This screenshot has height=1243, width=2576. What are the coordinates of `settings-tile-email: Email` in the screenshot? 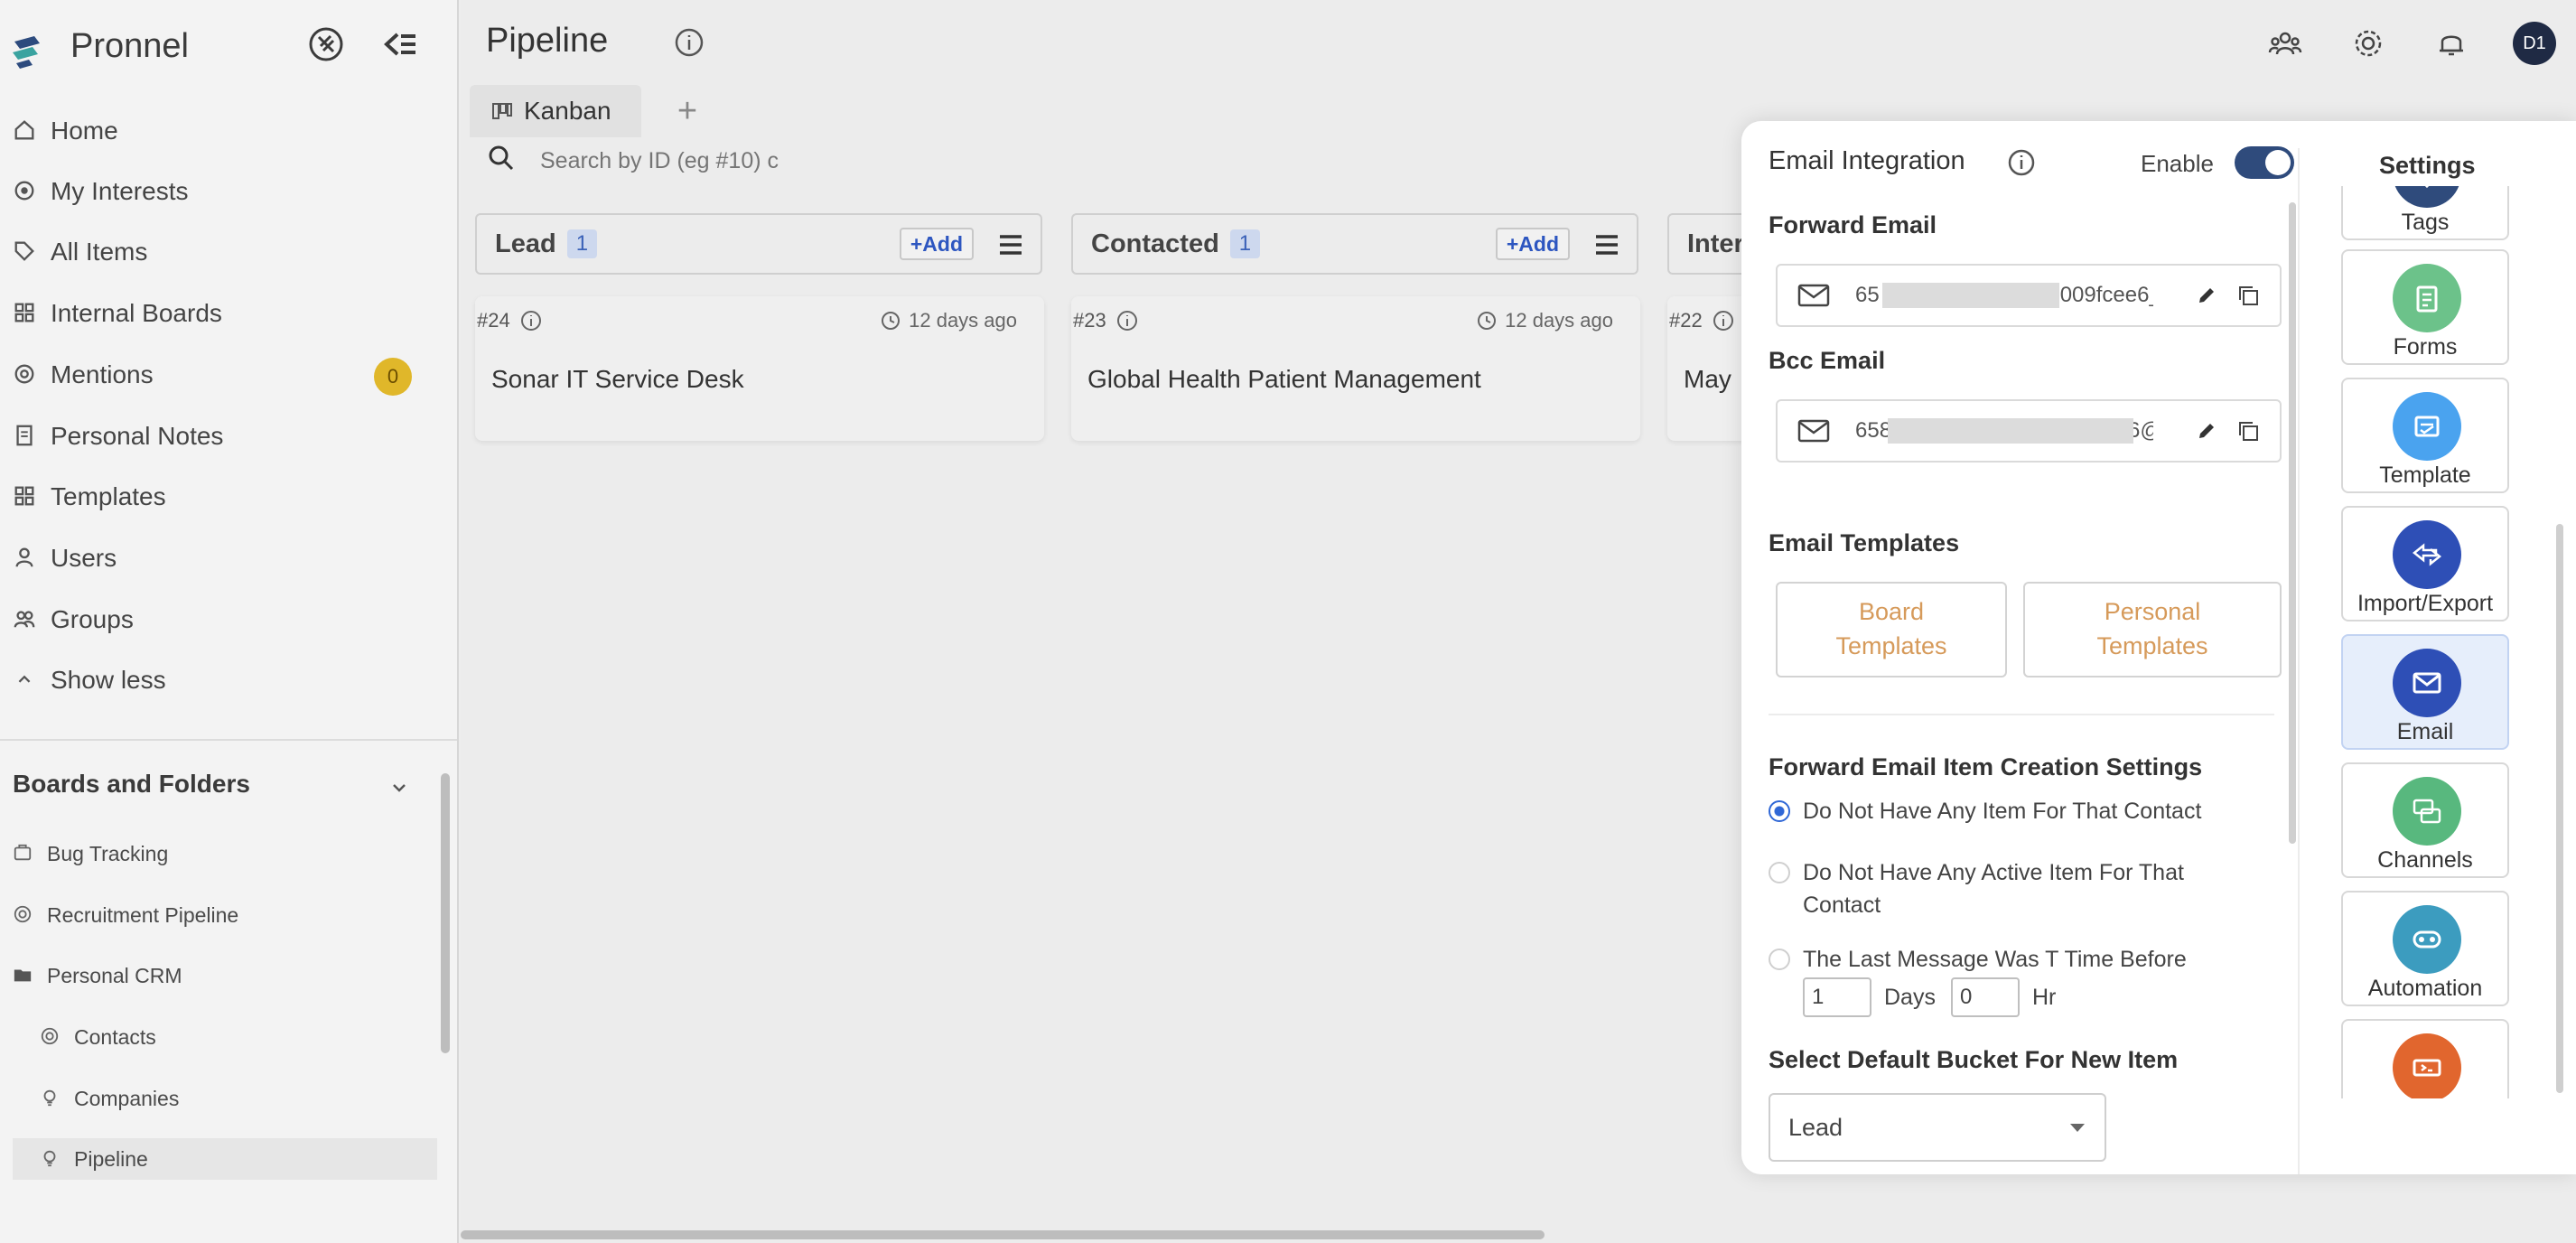 It's located at (2425, 692).